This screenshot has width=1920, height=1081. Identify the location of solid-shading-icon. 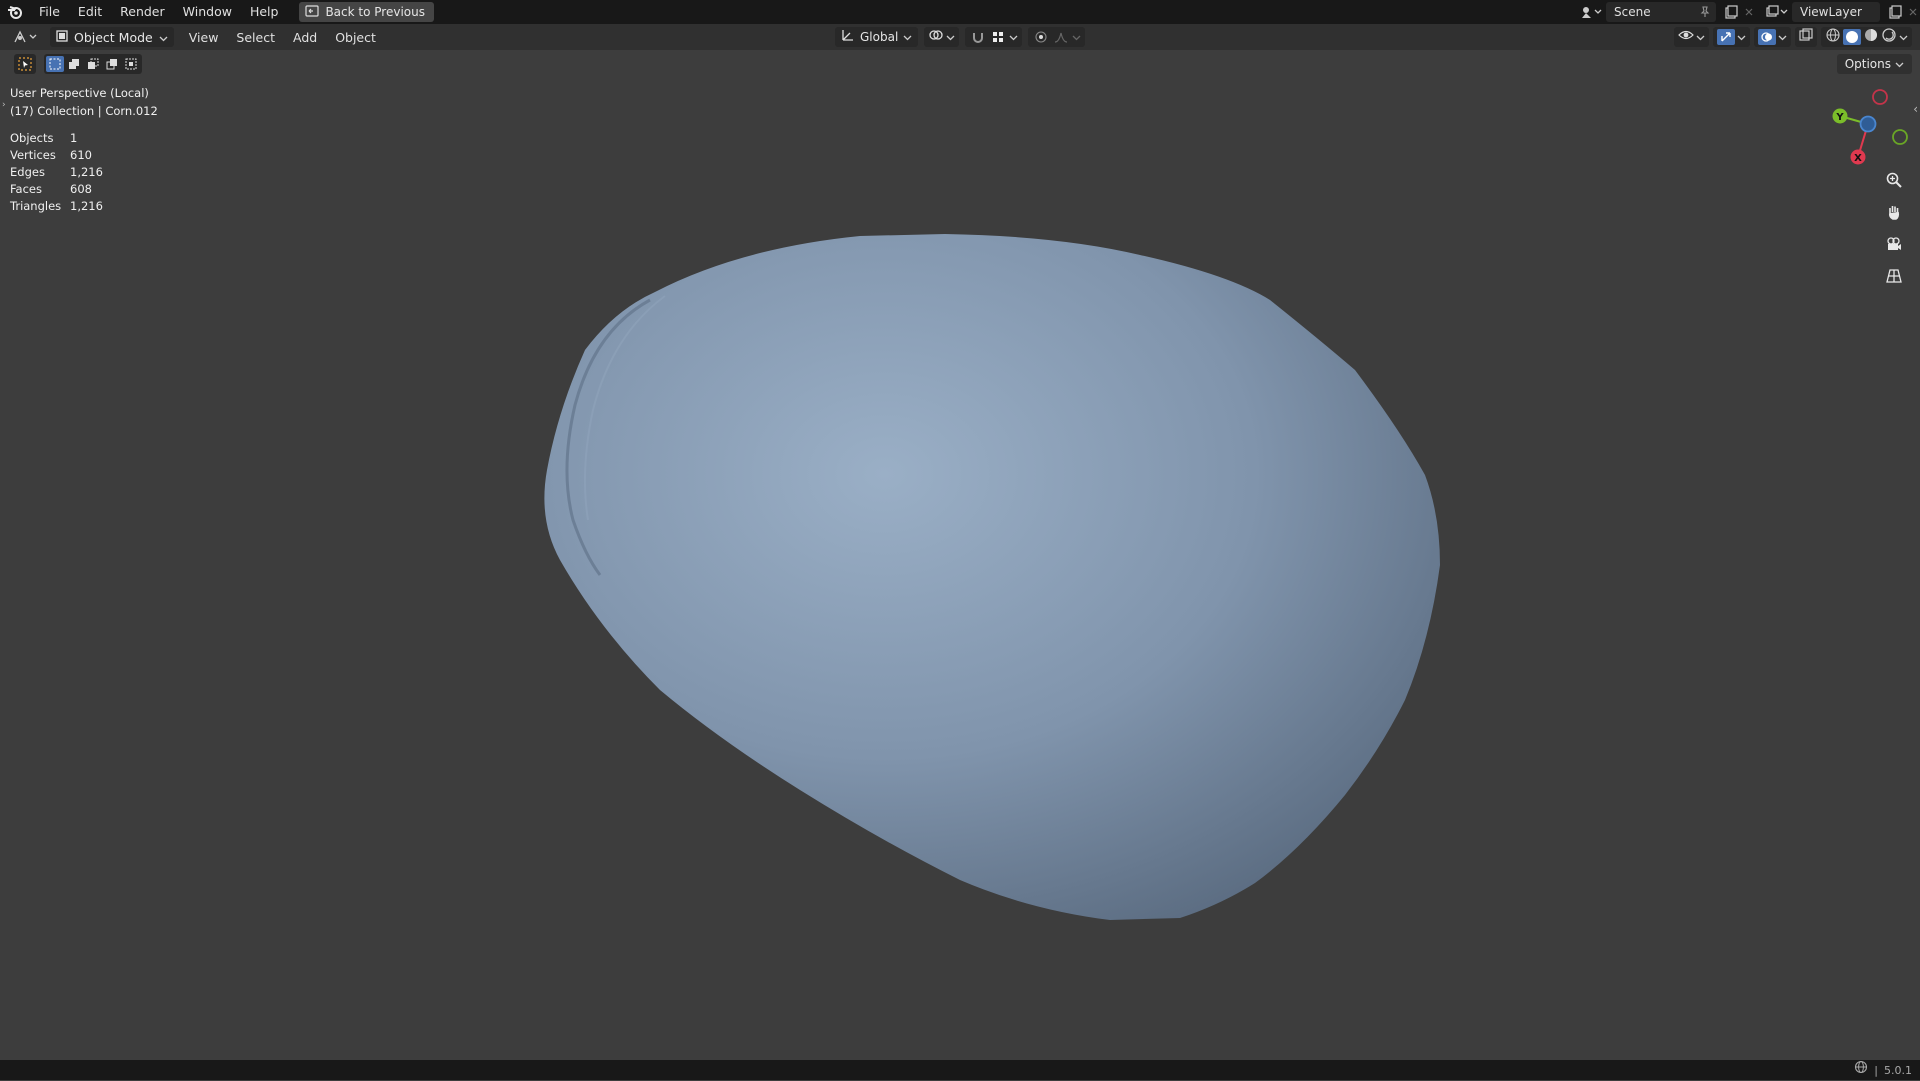
(1852, 37).